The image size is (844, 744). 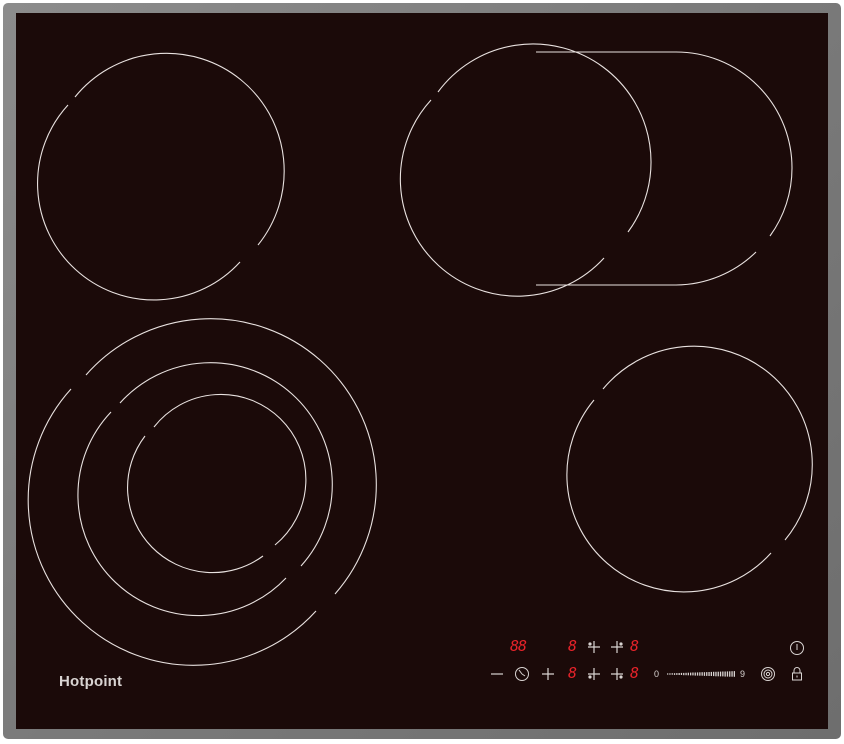 I want to click on lock-icon, so click(x=797, y=674).